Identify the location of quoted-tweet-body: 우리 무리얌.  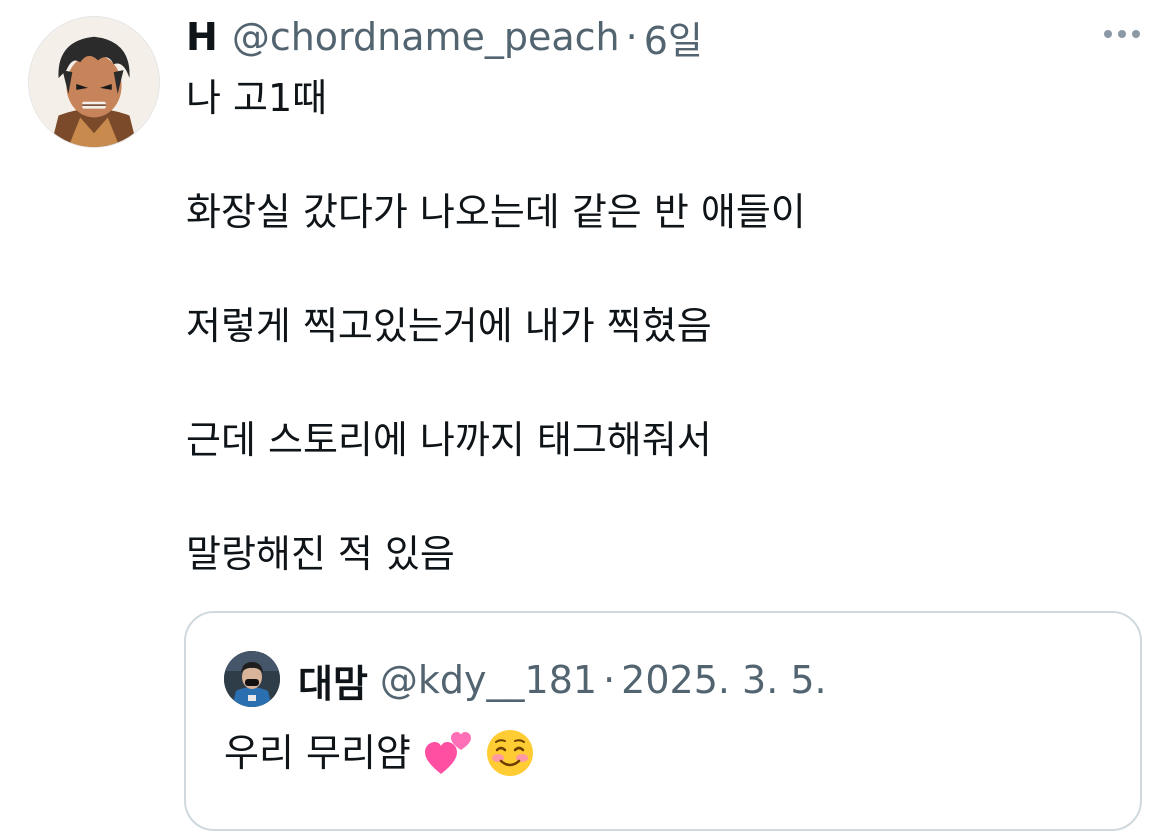
(379, 753).